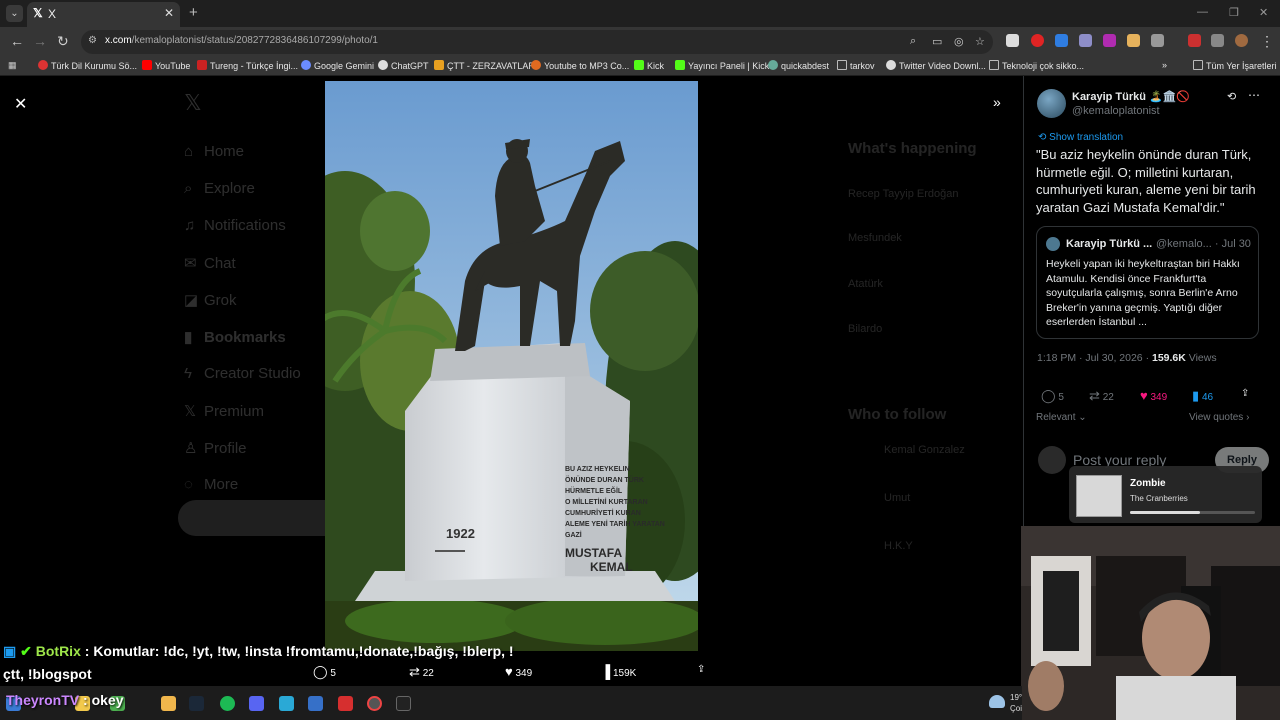 This screenshot has height=720, width=1280. What do you see at coordinates (1267, 41) in the screenshot?
I see `menu-kebab-icon: ⋮` at bounding box center [1267, 41].